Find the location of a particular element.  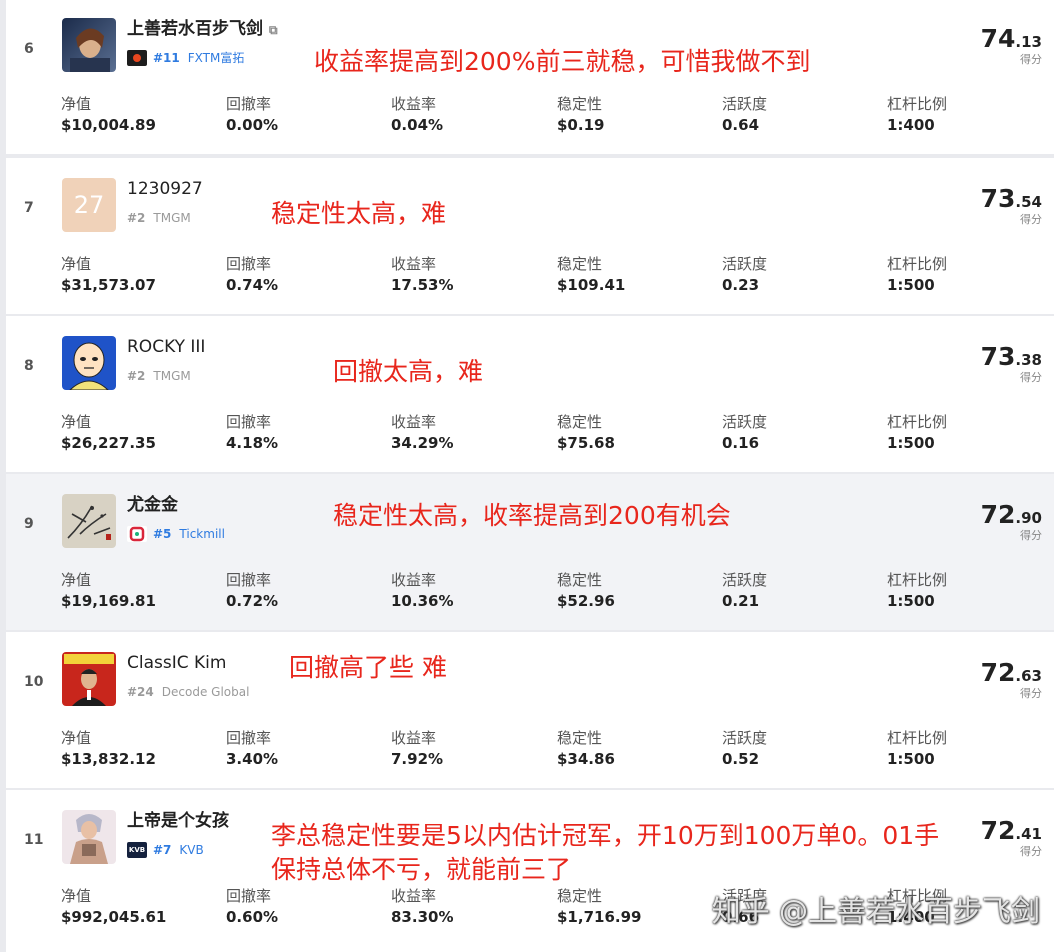

metric-activity: 活跃度 0.64 is located at coordinates (744, 115).